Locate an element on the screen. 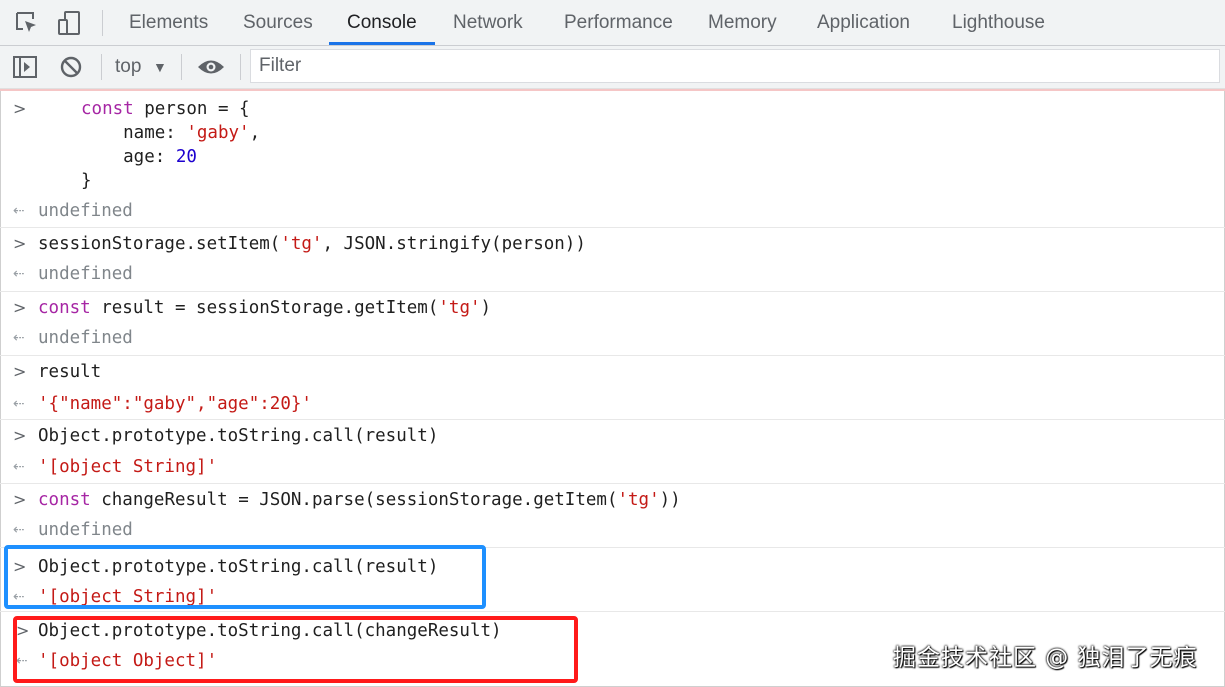  return-value: '[object String]' is located at coordinates (128, 467).